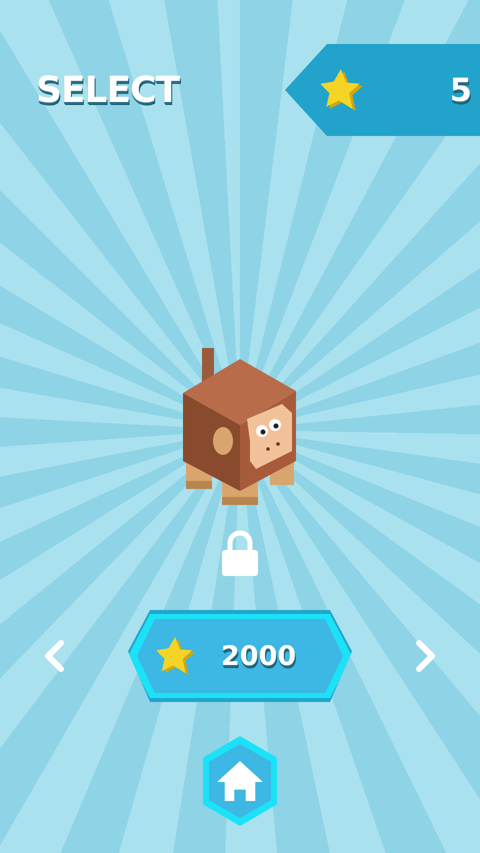  I want to click on home-icon, so click(240, 781).